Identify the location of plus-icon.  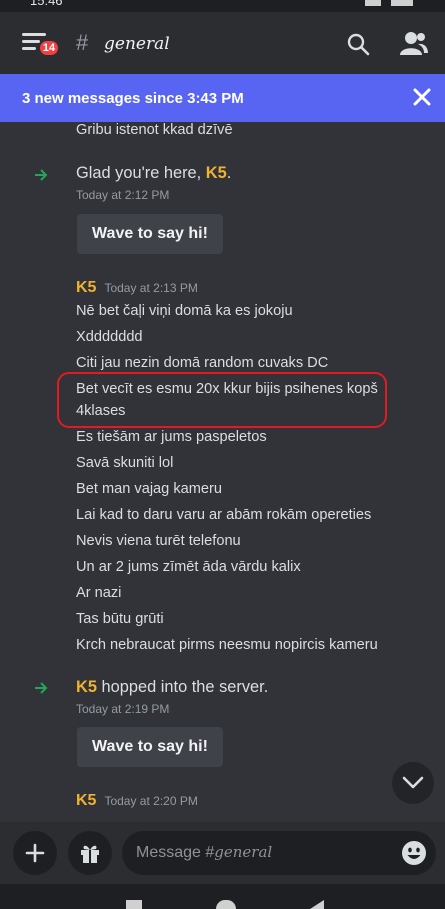
(35, 853).